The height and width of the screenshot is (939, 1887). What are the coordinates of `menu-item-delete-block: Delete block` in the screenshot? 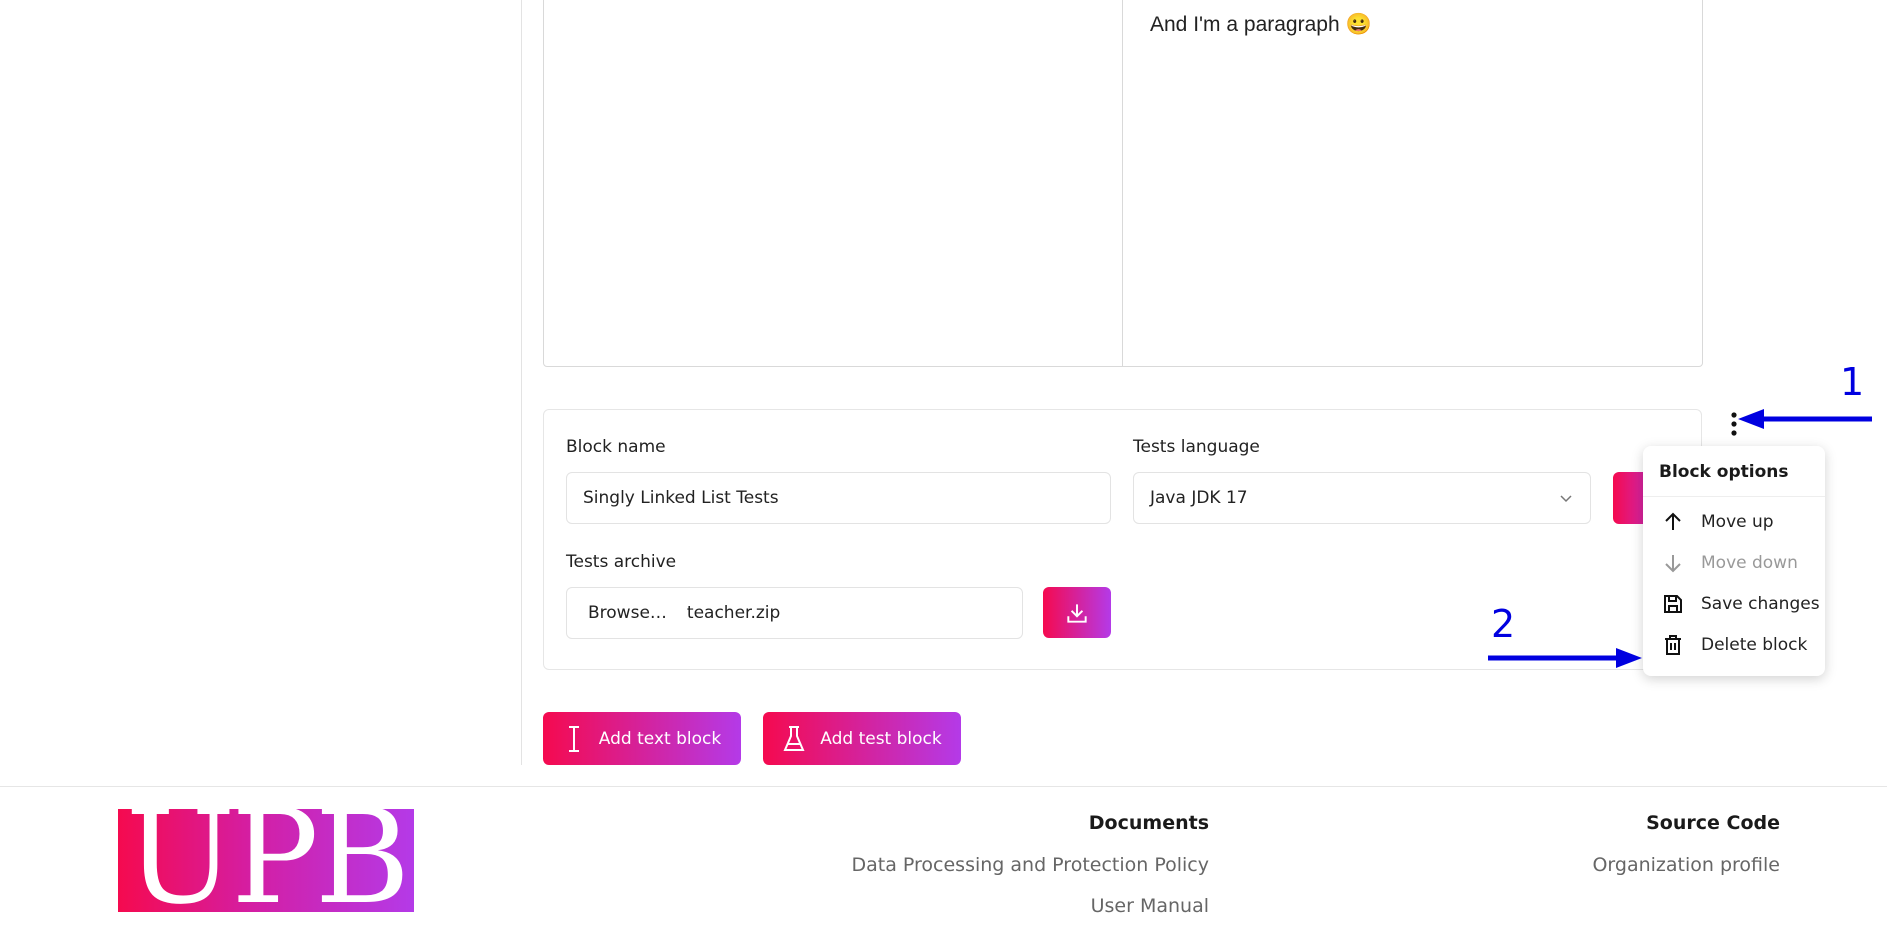 It's located at (1734, 644).